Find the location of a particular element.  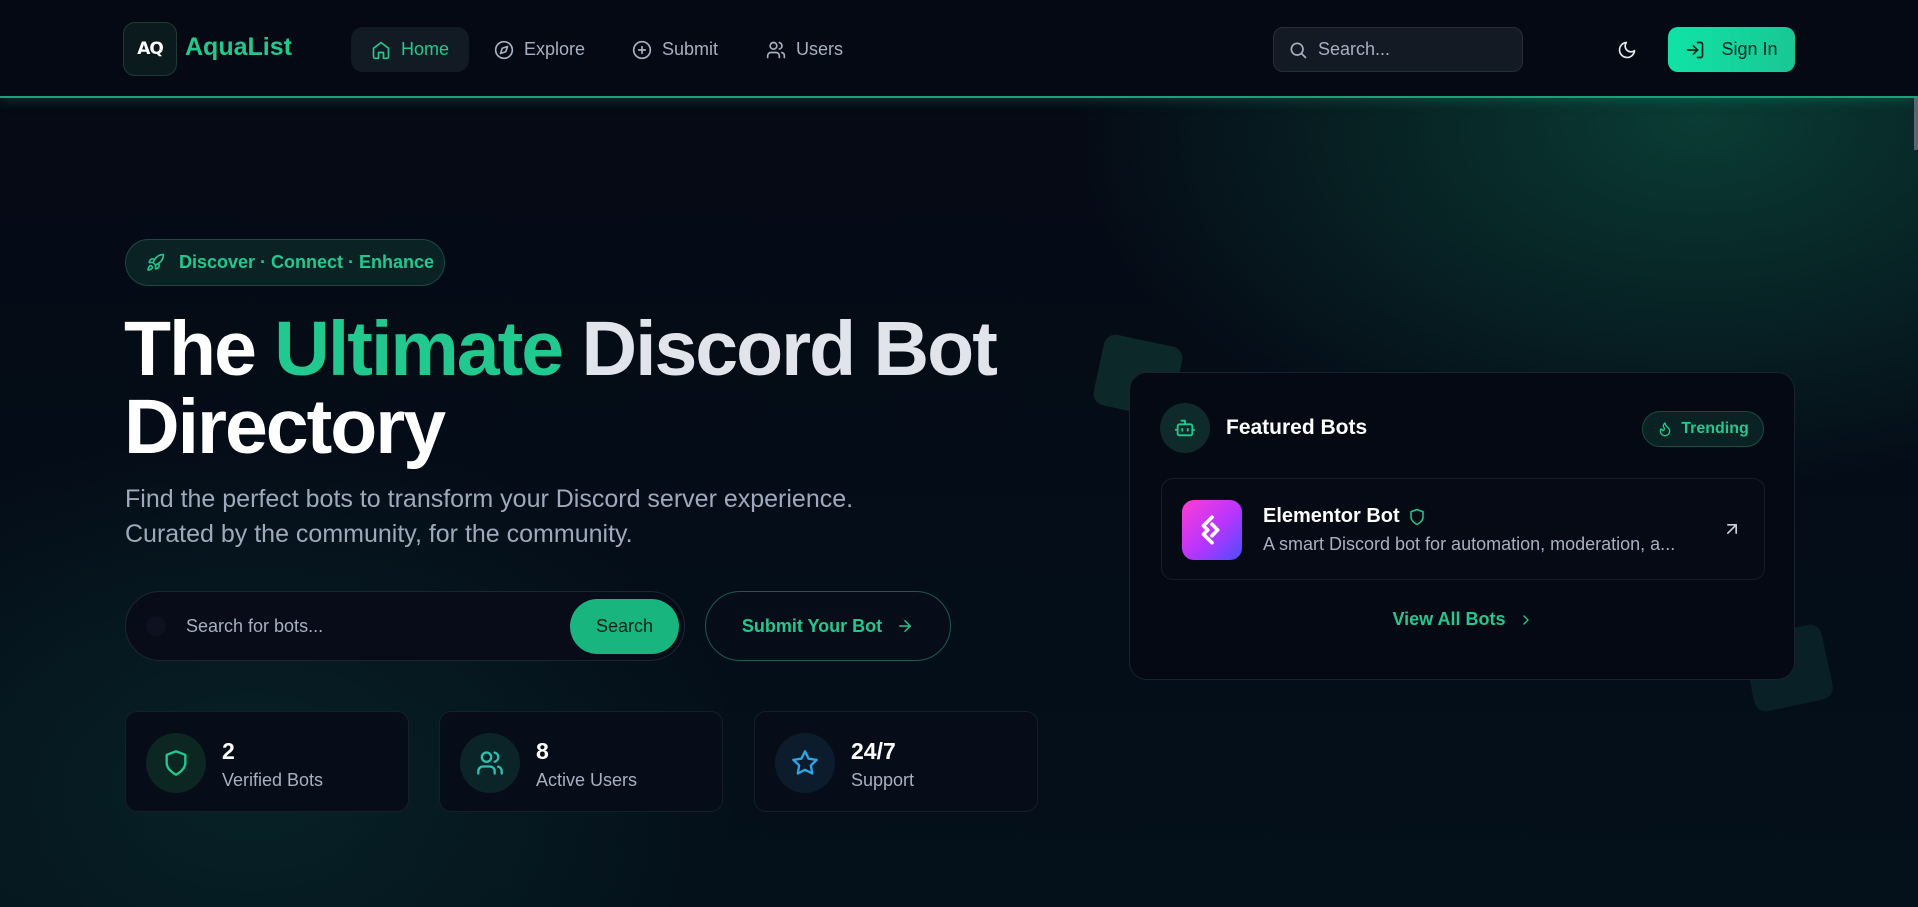

stat-card-support: 24/7 Support is located at coordinates (896, 761).